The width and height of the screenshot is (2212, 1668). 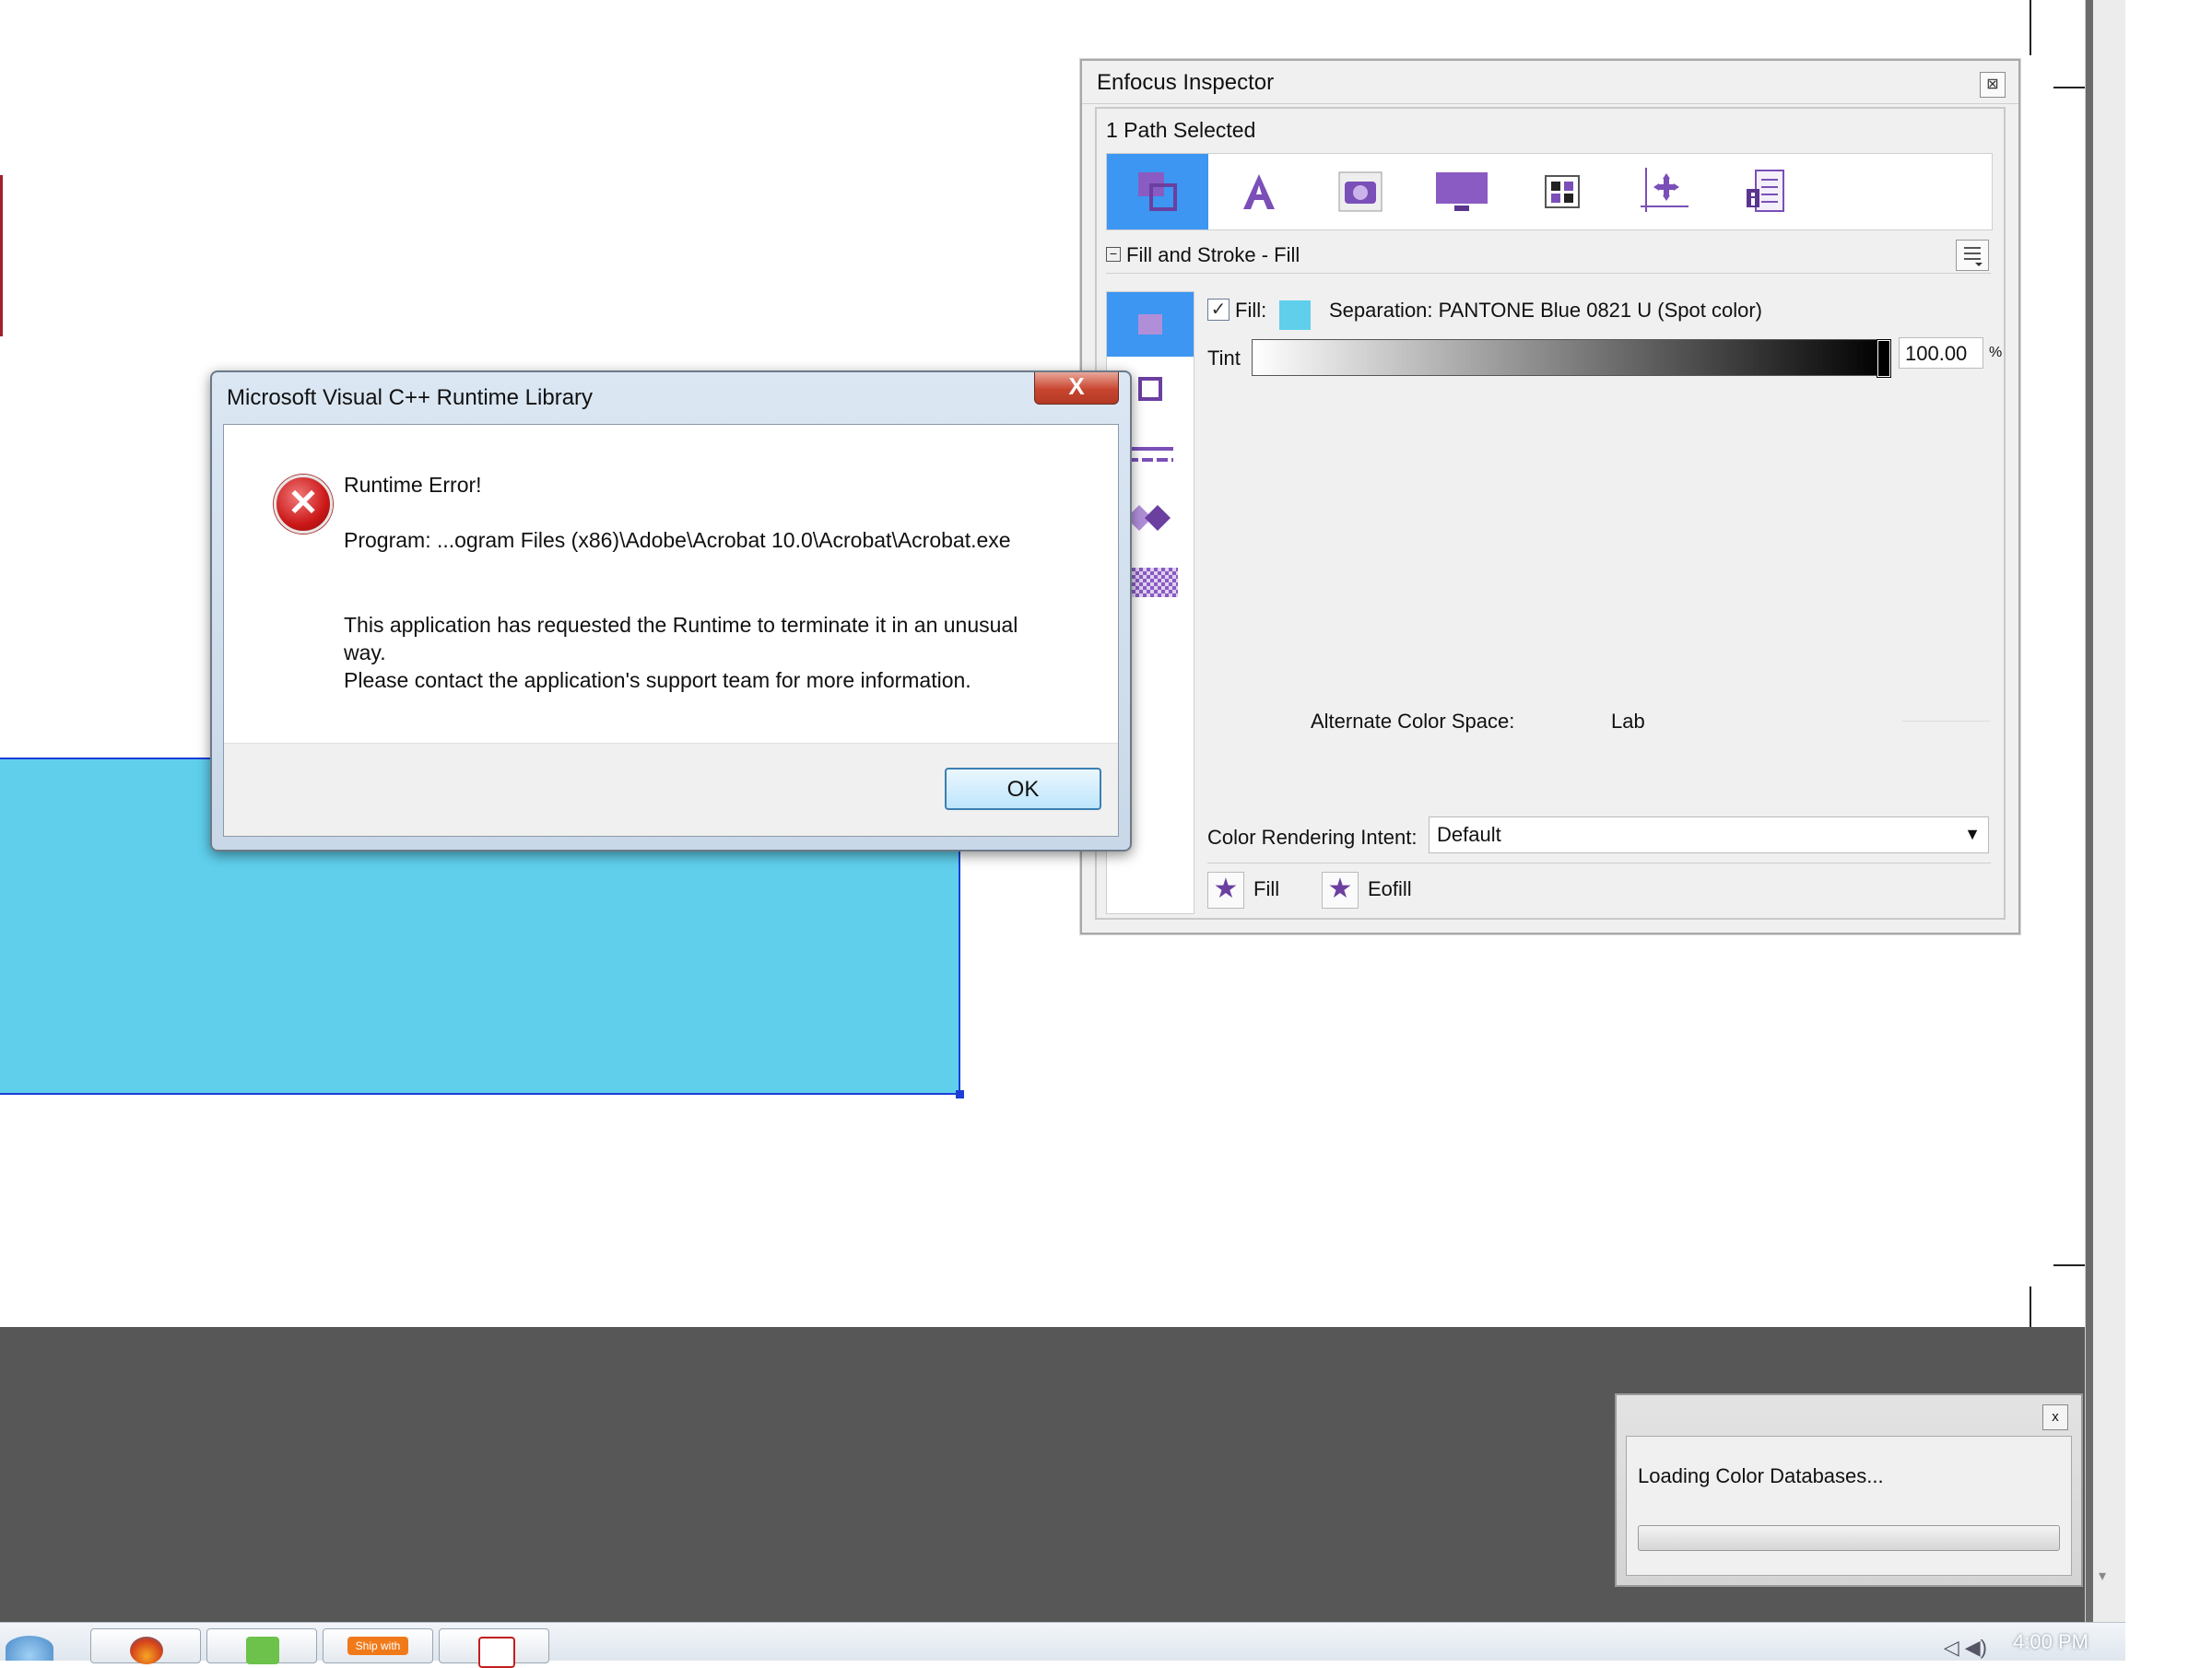 I want to click on inspector-close-icon: ⊠, so click(x=1993, y=85).